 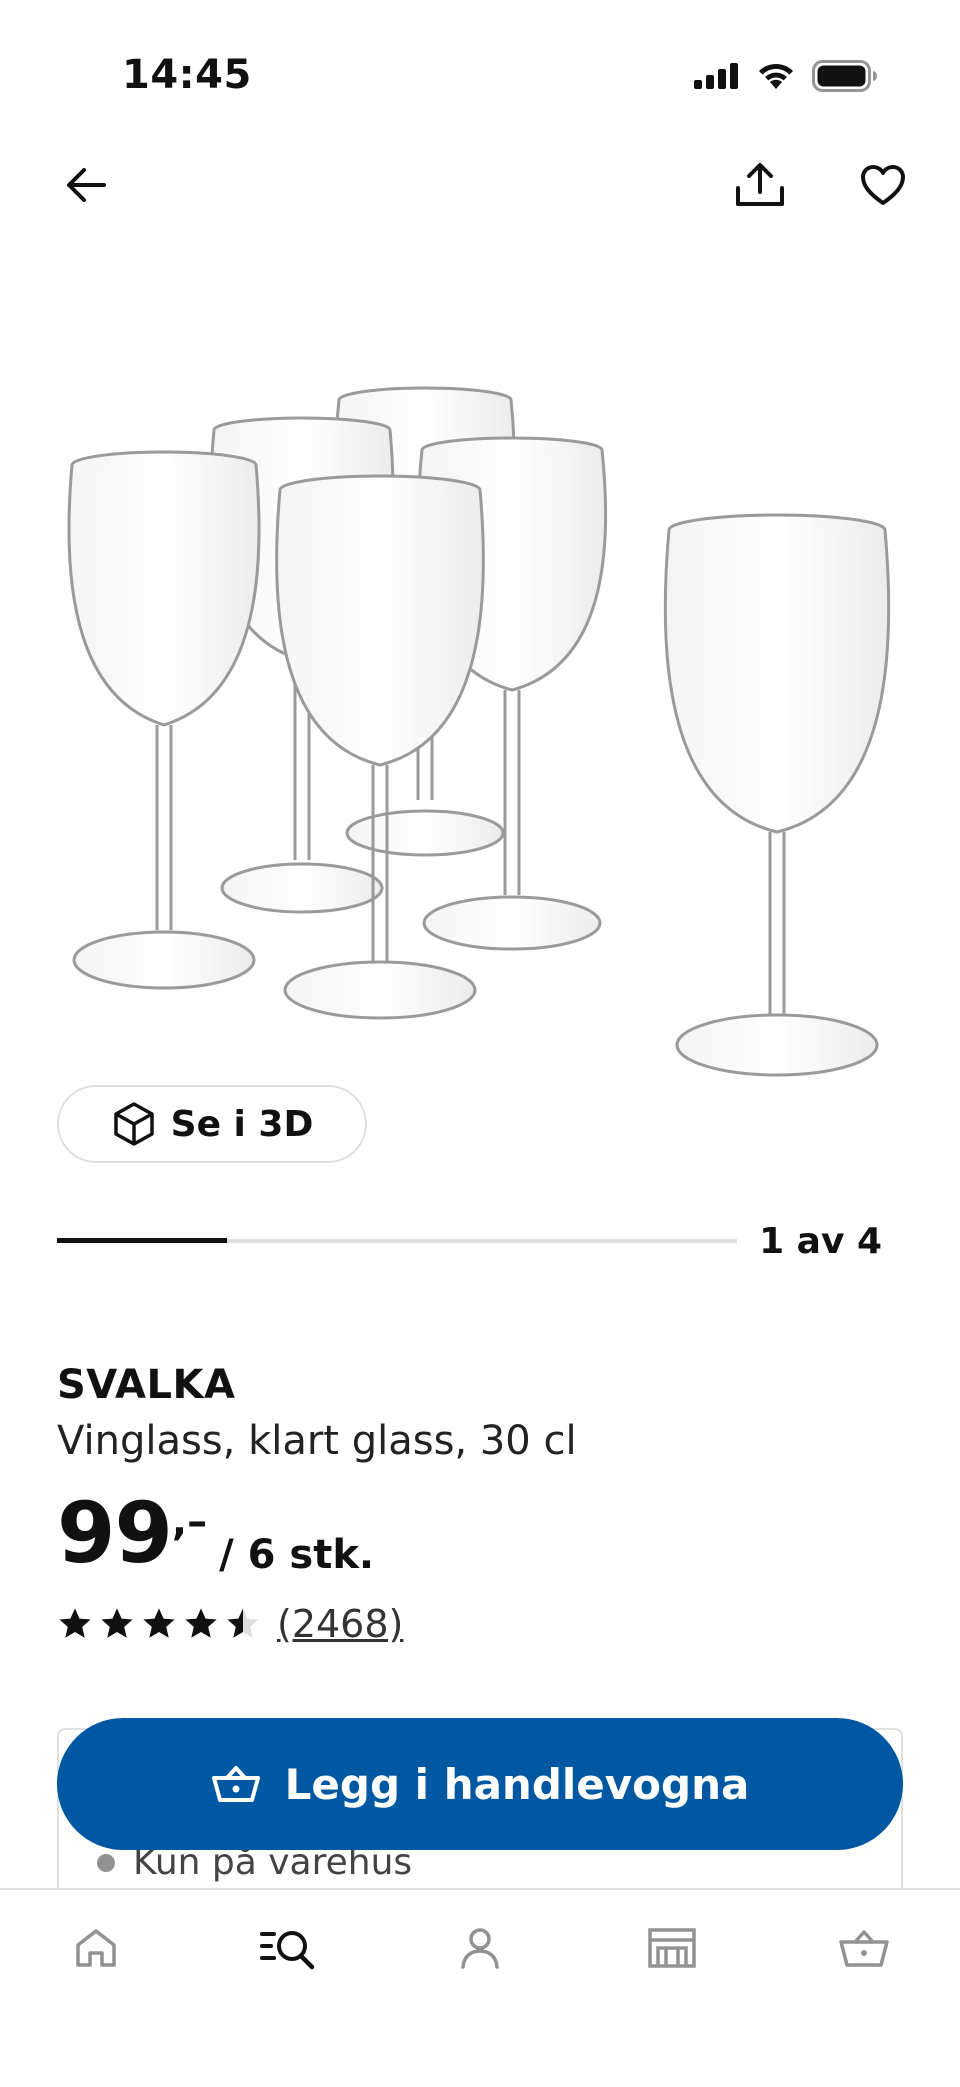 I want to click on store-icon, so click(x=672, y=1947).